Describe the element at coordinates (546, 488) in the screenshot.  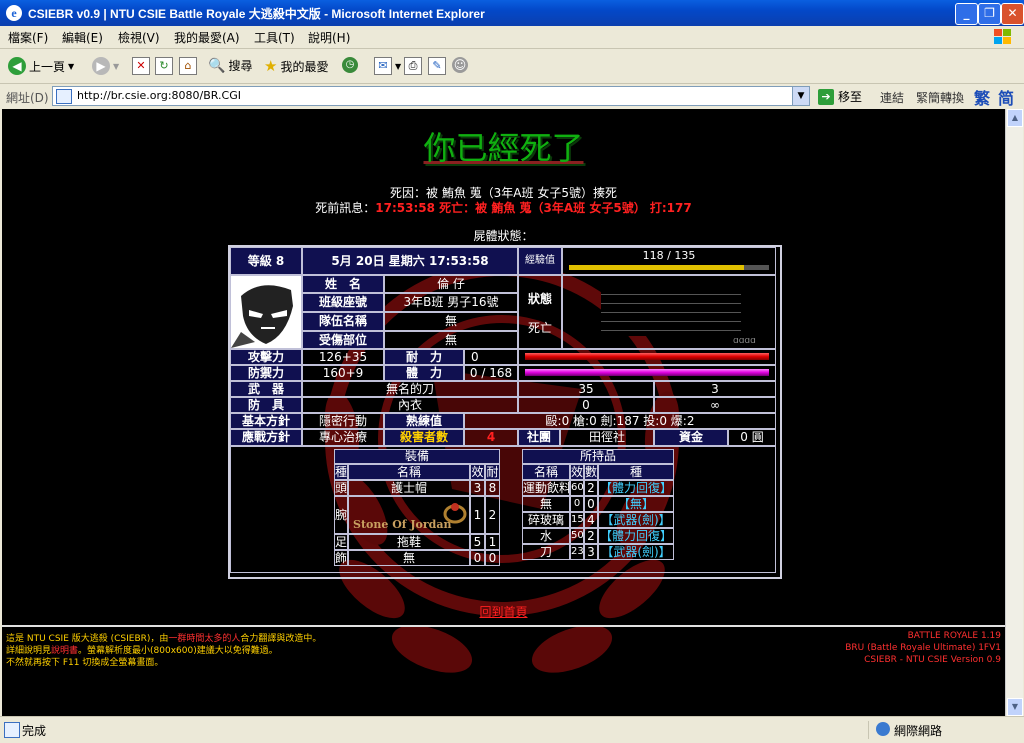
I see `item-name: 運動飲料` at that location.